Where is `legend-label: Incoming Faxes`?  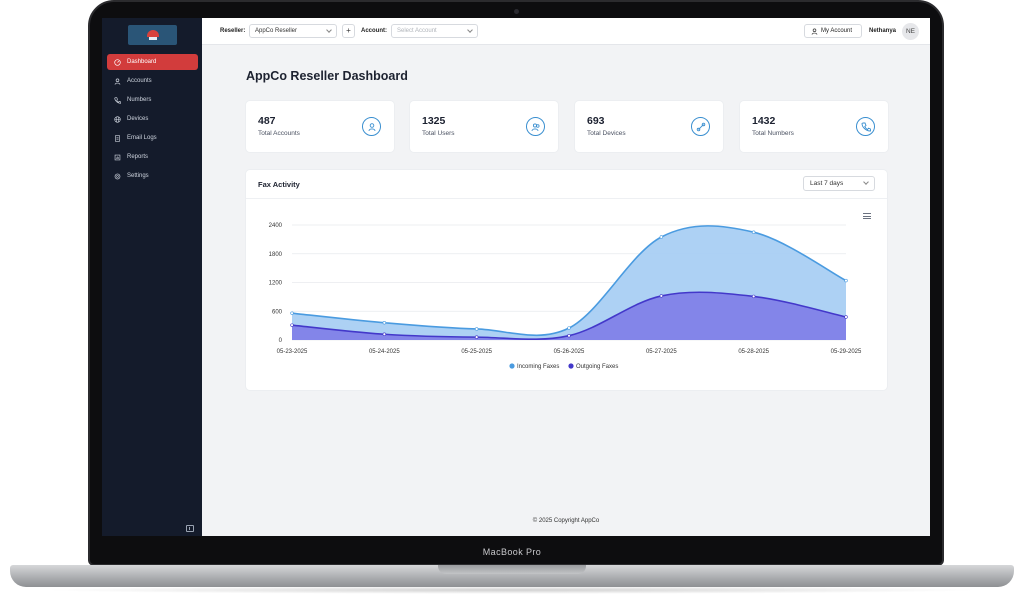
legend-label: Incoming Faxes is located at coordinates (538, 367).